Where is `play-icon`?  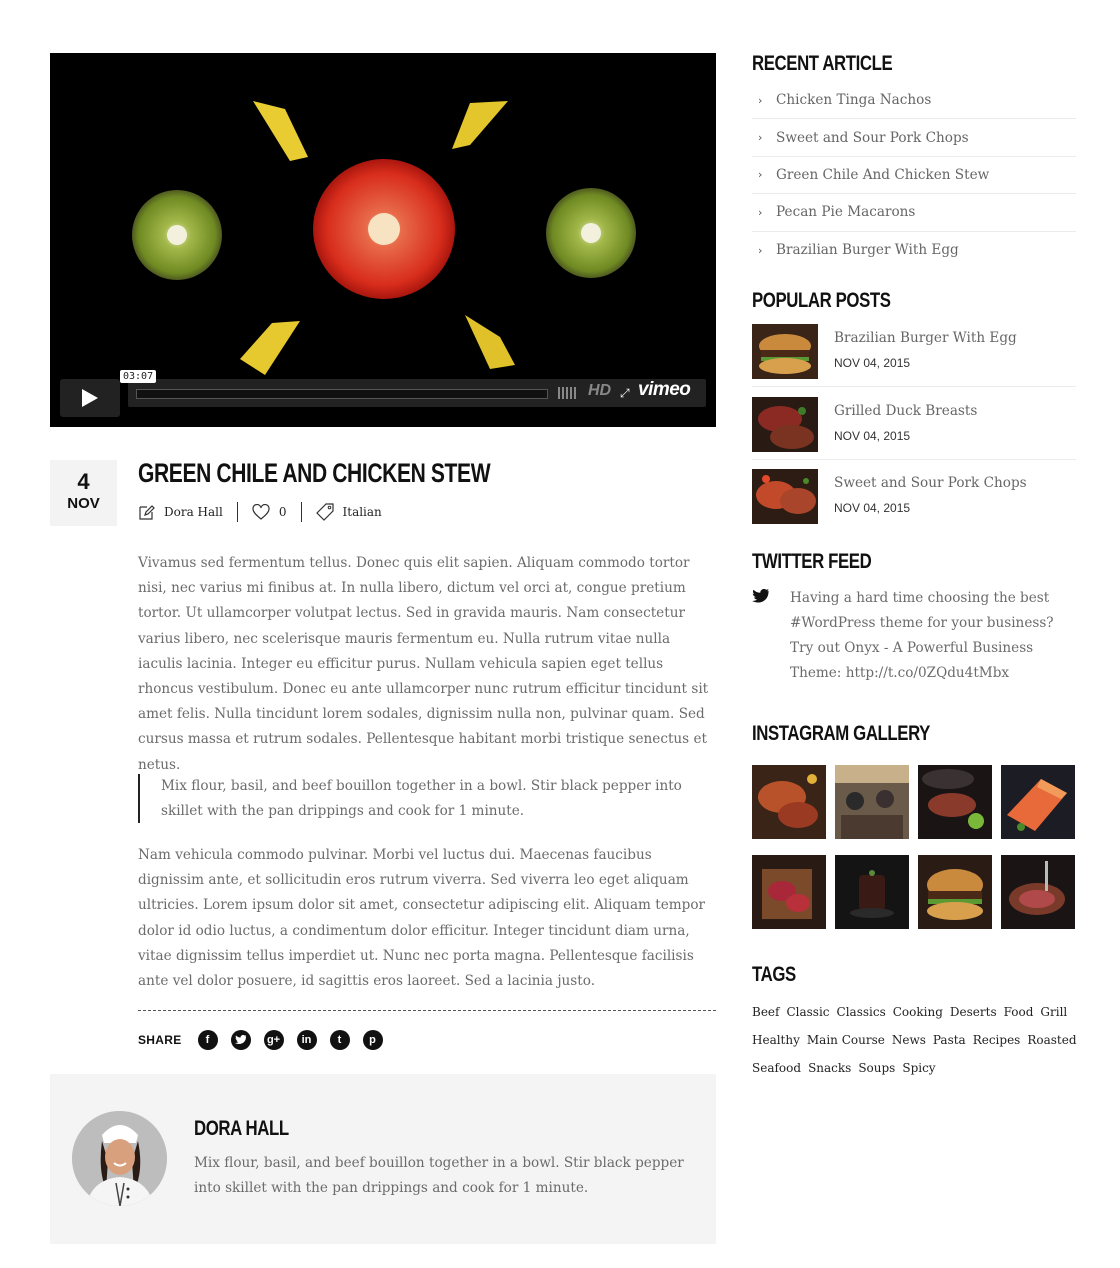
play-icon is located at coordinates (90, 398).